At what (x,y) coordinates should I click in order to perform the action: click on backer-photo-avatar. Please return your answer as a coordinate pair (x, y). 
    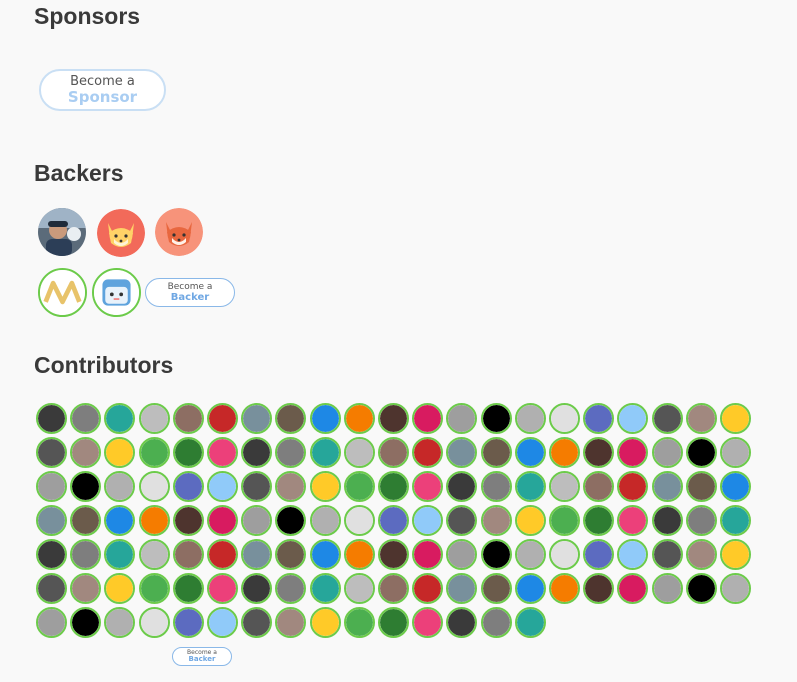
    Looking at the image, I should click on (62, 232).